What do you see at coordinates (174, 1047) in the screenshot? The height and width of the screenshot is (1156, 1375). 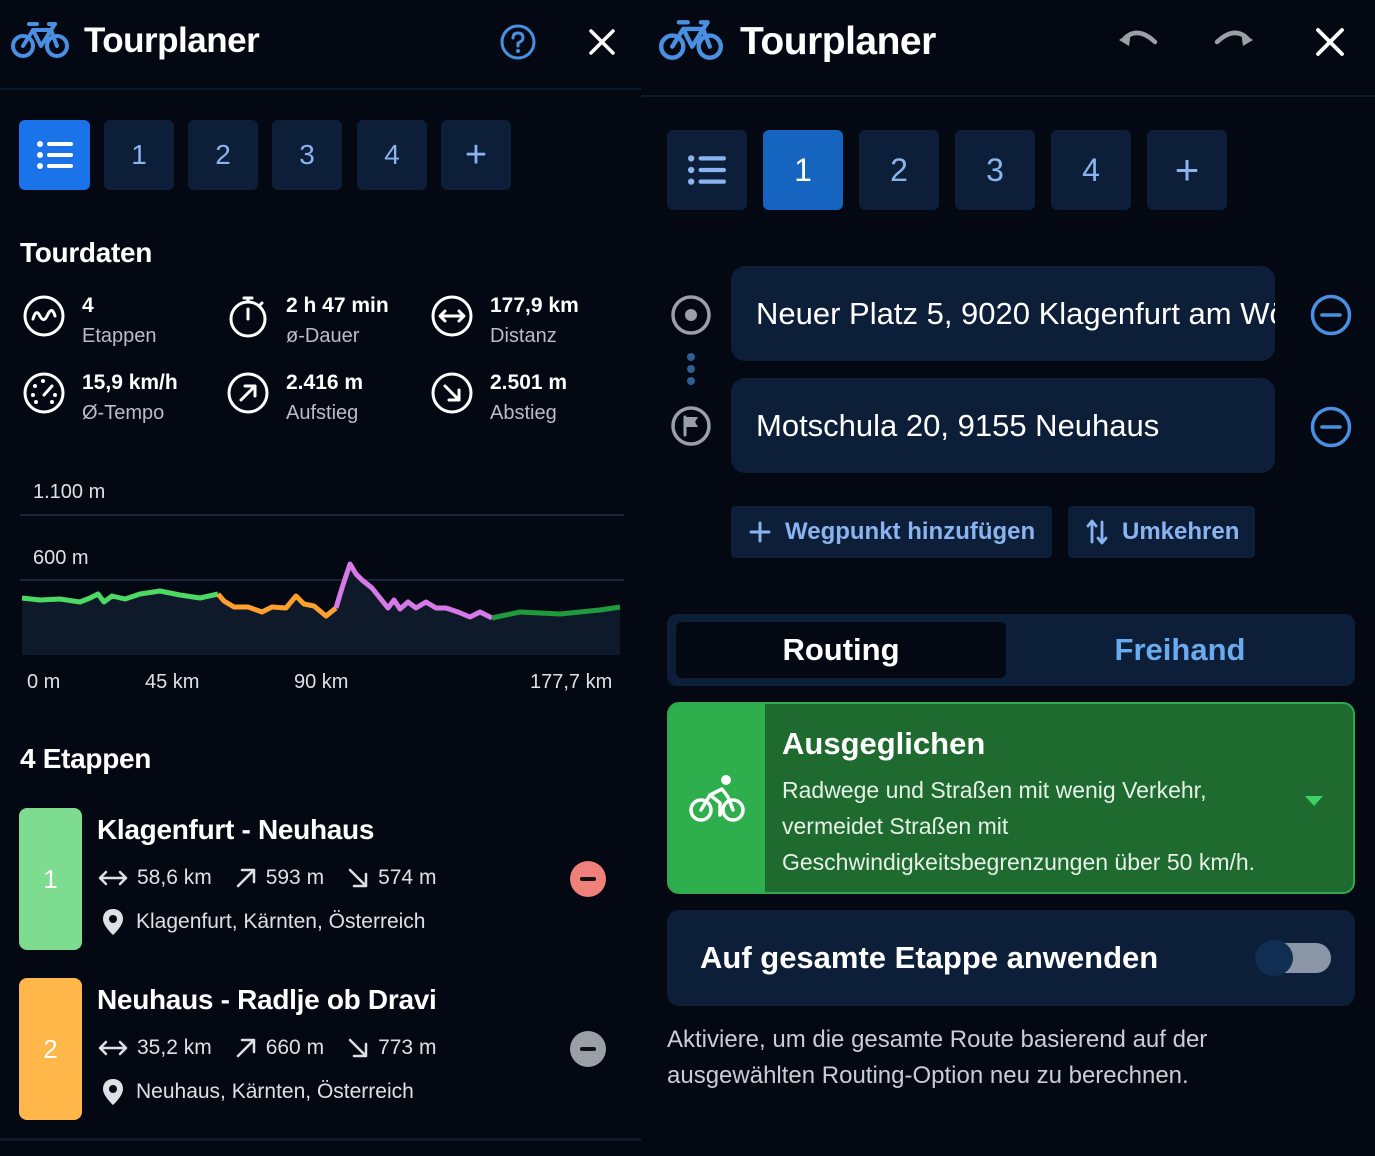 I see `stage-distance: 35,2 km` at bounding box center [174, 1047].